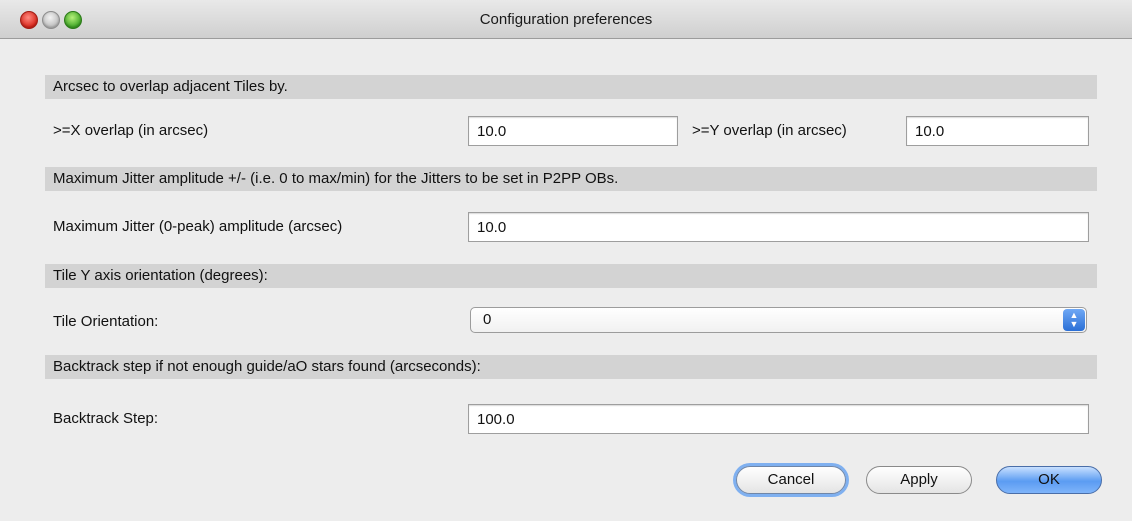  Describe the element at coordinates (778, 419) in the screenshot. I see `backtrack-step-input` at that location.